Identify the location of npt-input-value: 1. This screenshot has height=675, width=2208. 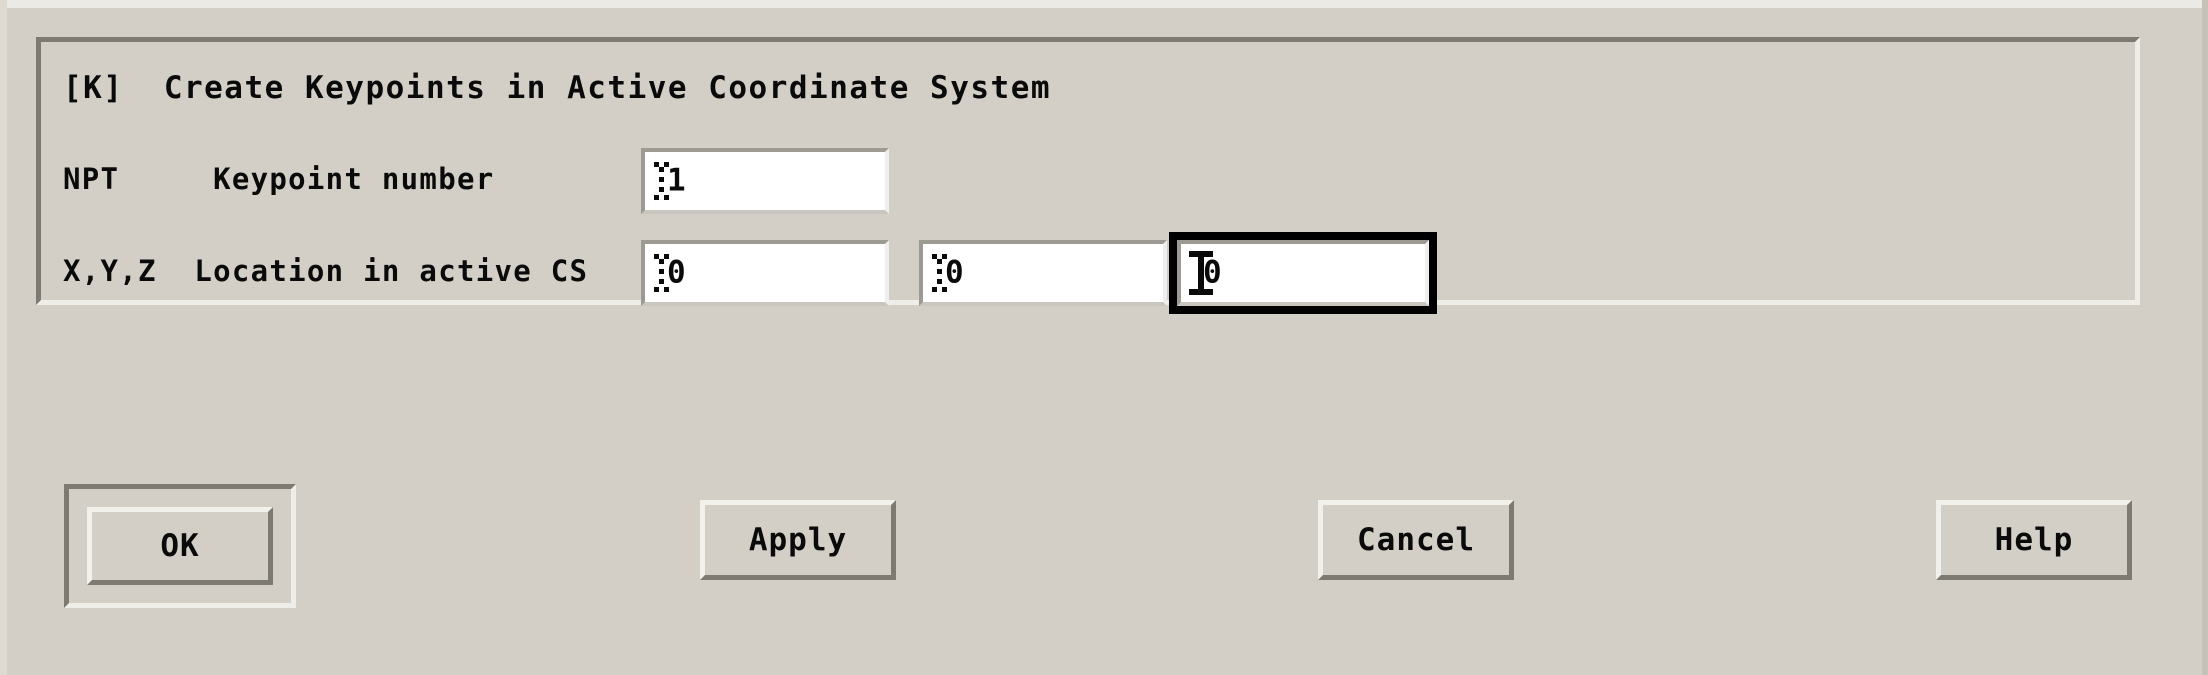
(676, 180).